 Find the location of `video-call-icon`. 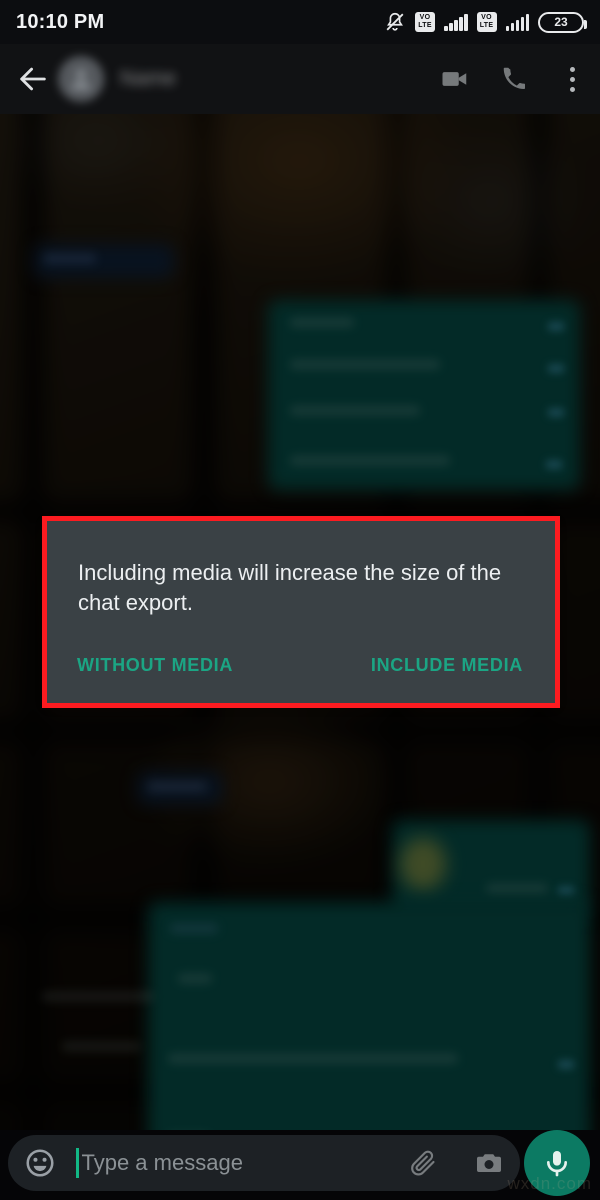

video-call-icon is located at coordinates (455, 79).